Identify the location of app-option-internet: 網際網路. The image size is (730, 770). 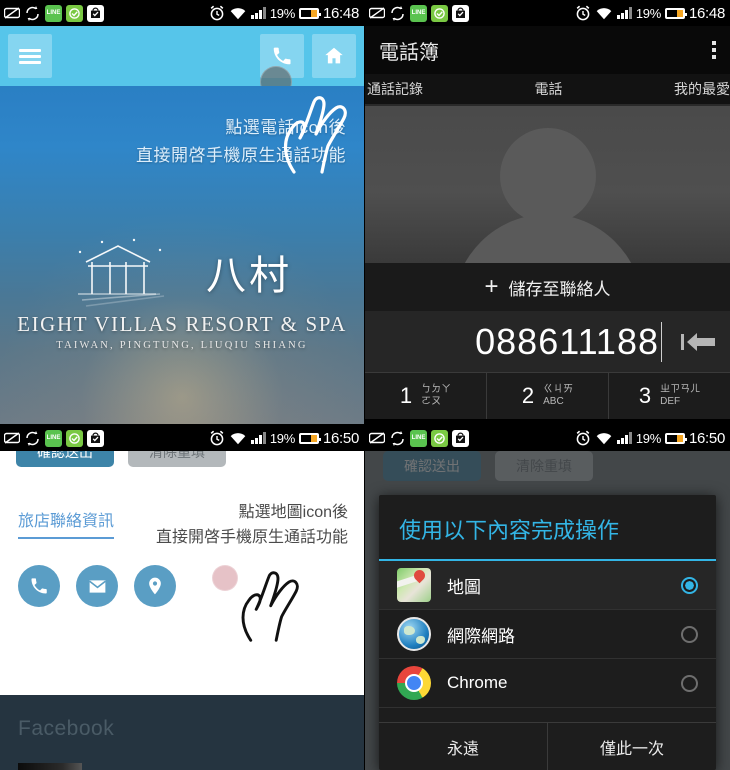
(547, 634).